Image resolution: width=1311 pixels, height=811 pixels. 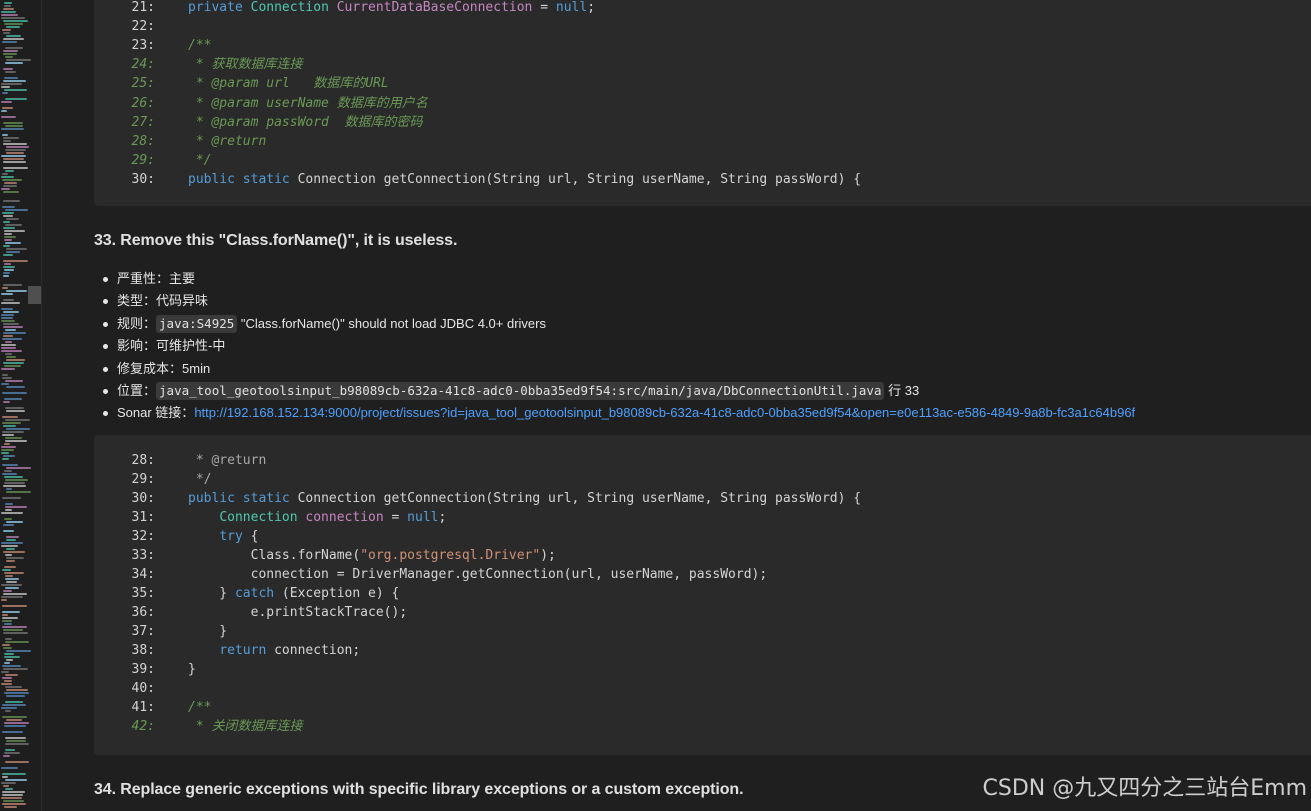 What do you see at coordinates (143, 650) in the screenshot?
I see `line-number: 38:` at bounding box center [143, 650].